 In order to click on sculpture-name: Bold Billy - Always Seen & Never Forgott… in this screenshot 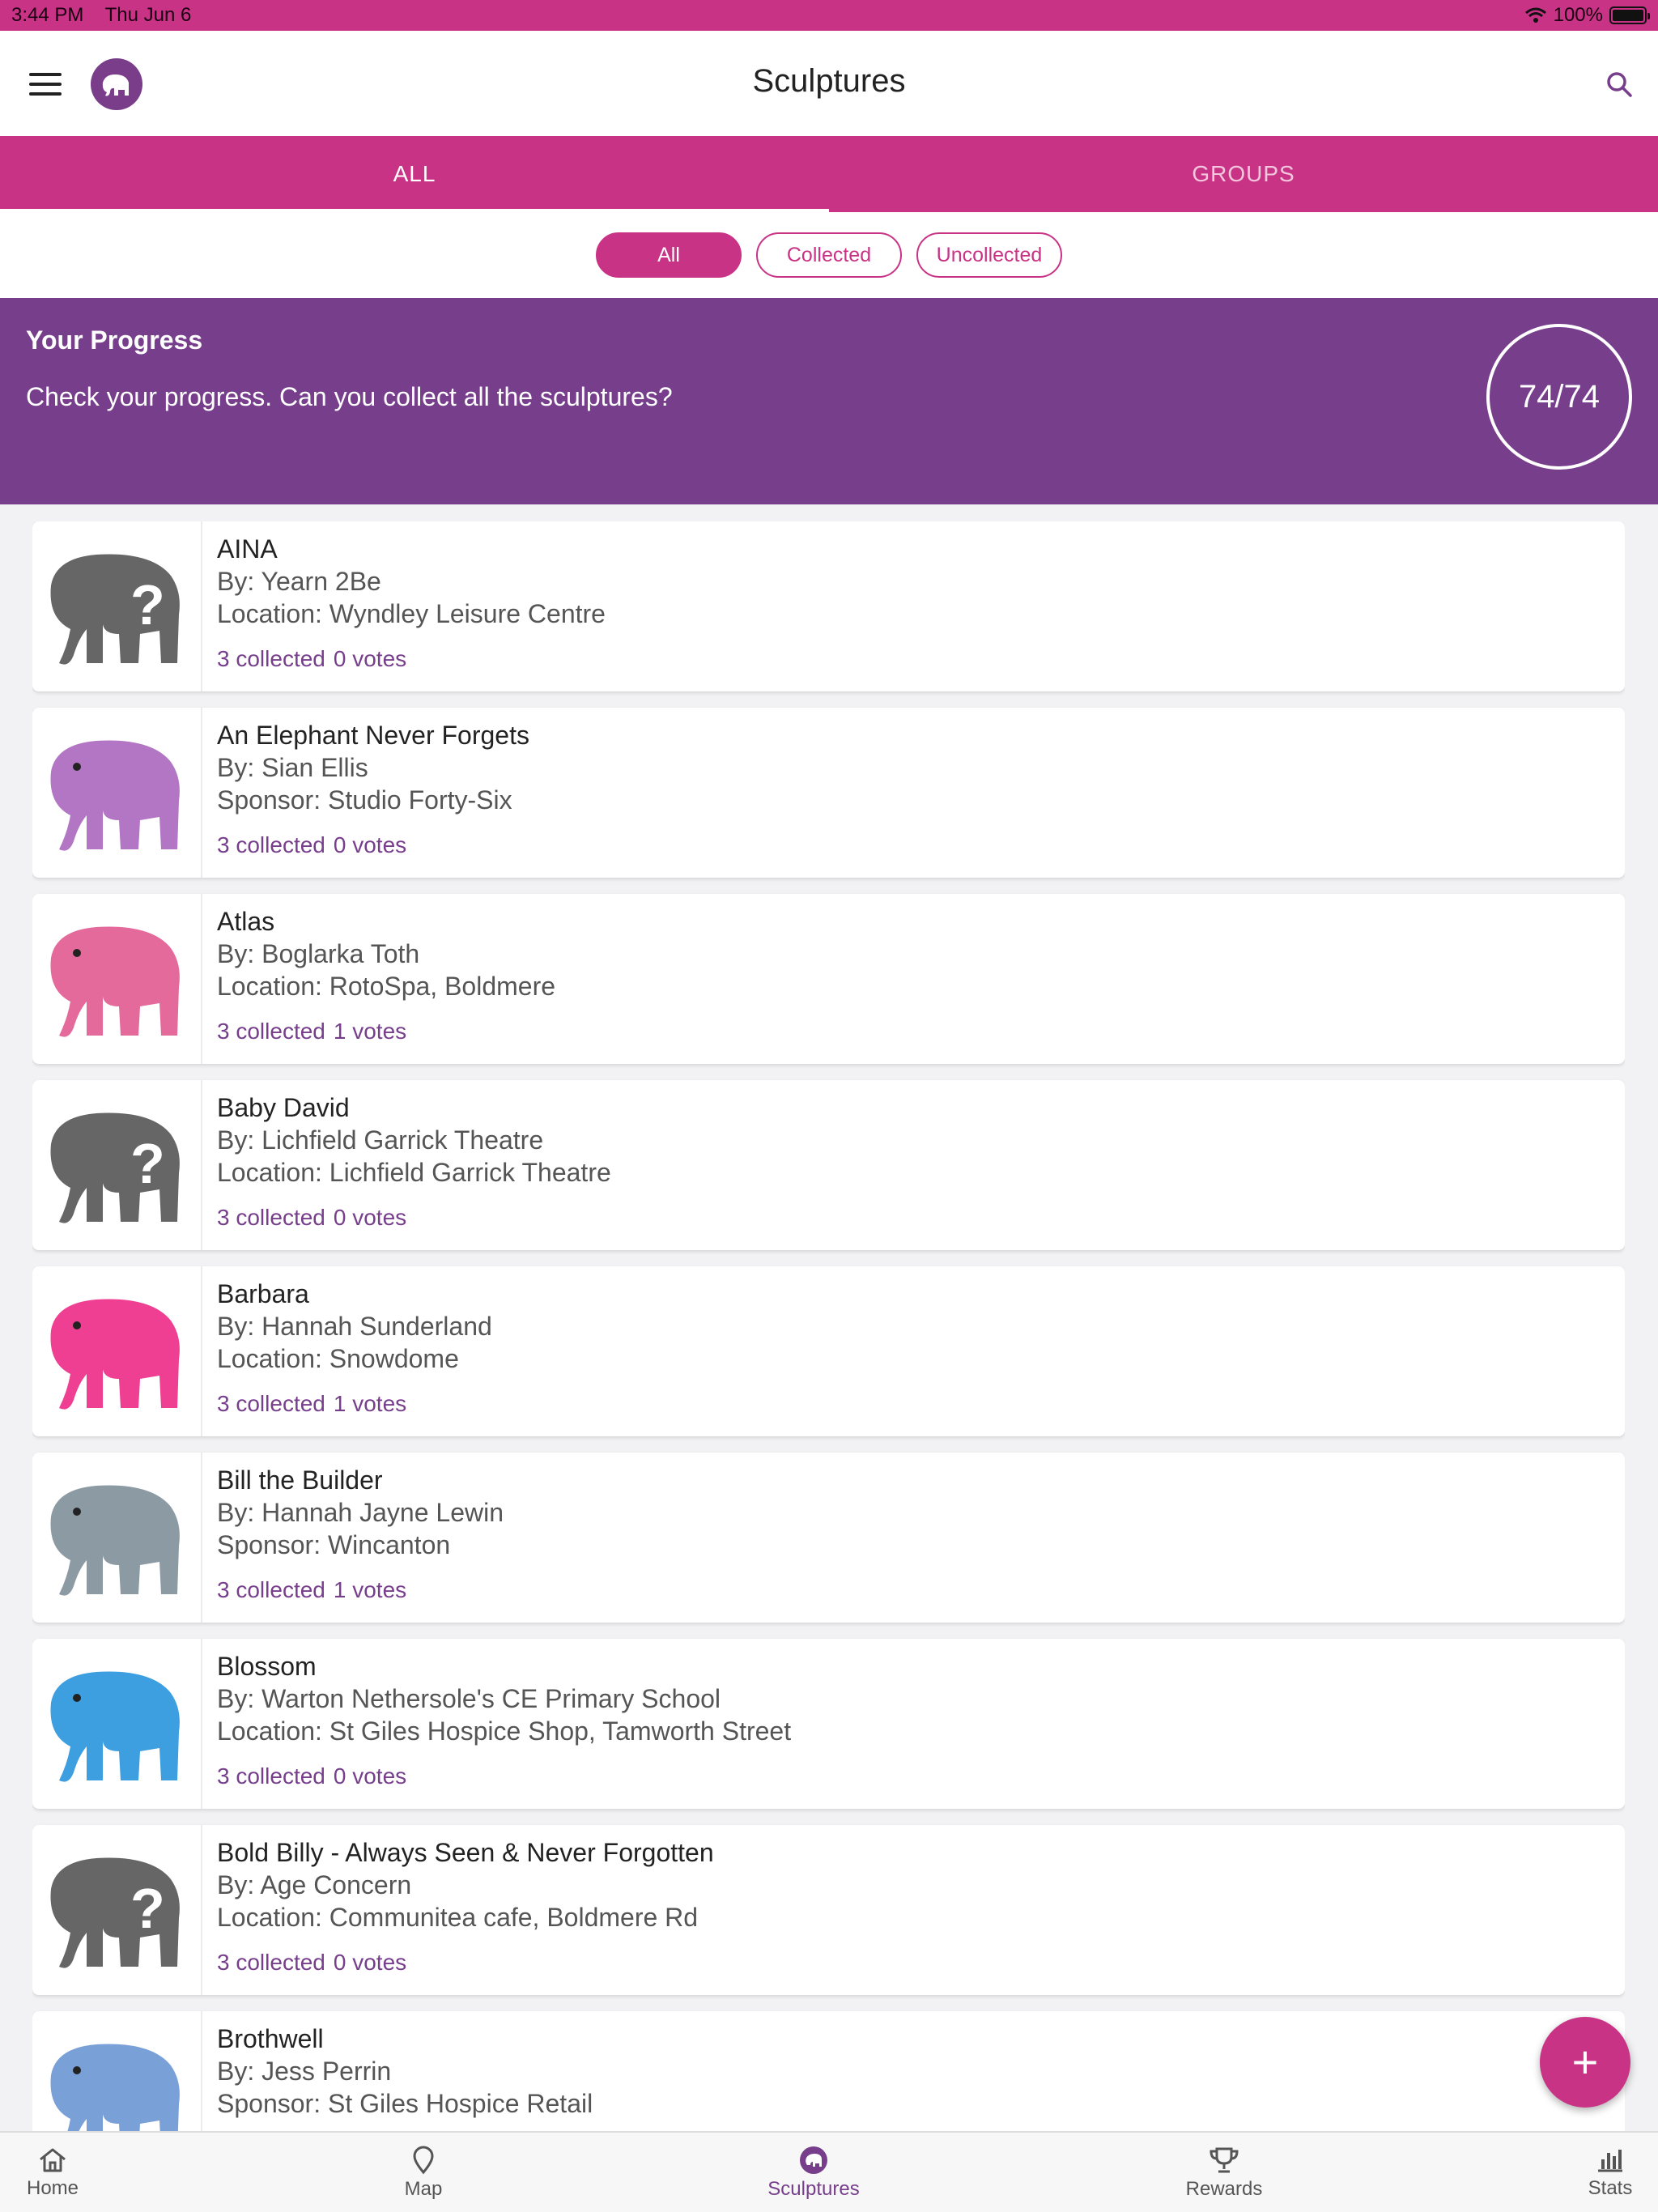, I will do `click(465, 1853)`.